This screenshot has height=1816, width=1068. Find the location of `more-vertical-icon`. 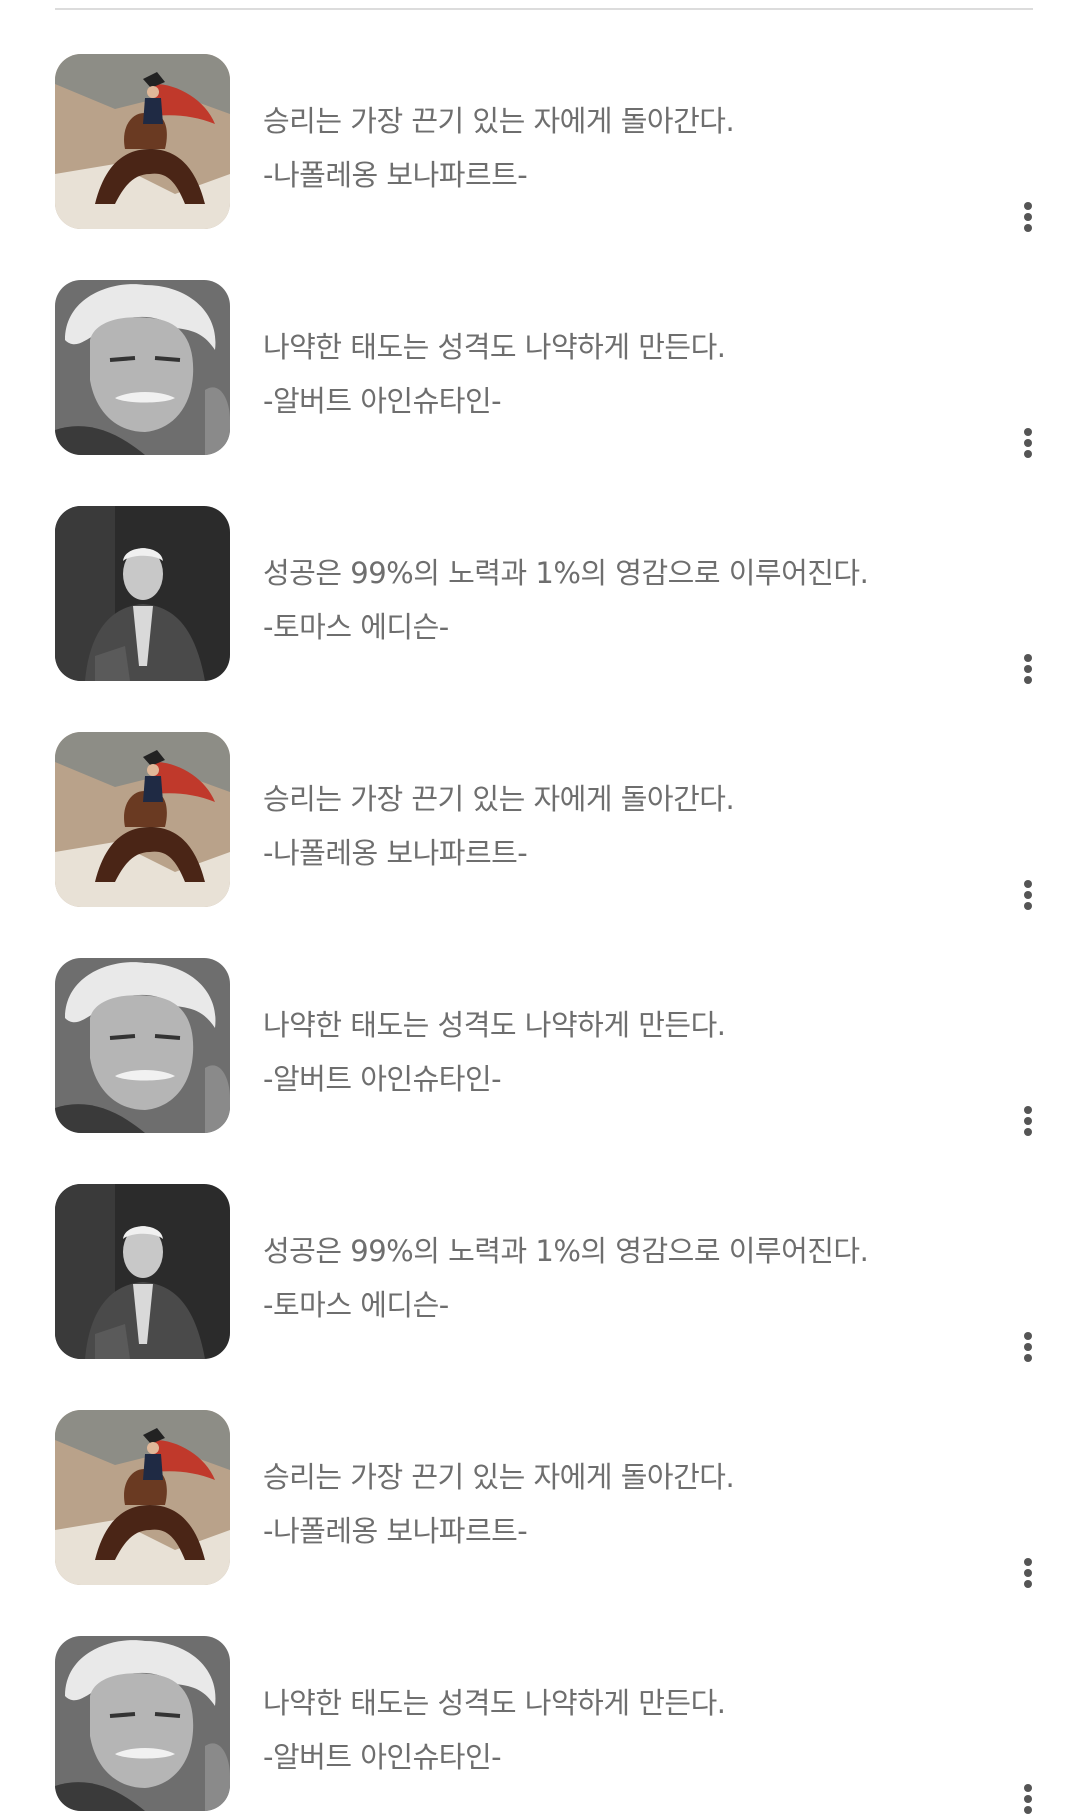

more-vertical-icon is located at coordinates (1028, 1799).